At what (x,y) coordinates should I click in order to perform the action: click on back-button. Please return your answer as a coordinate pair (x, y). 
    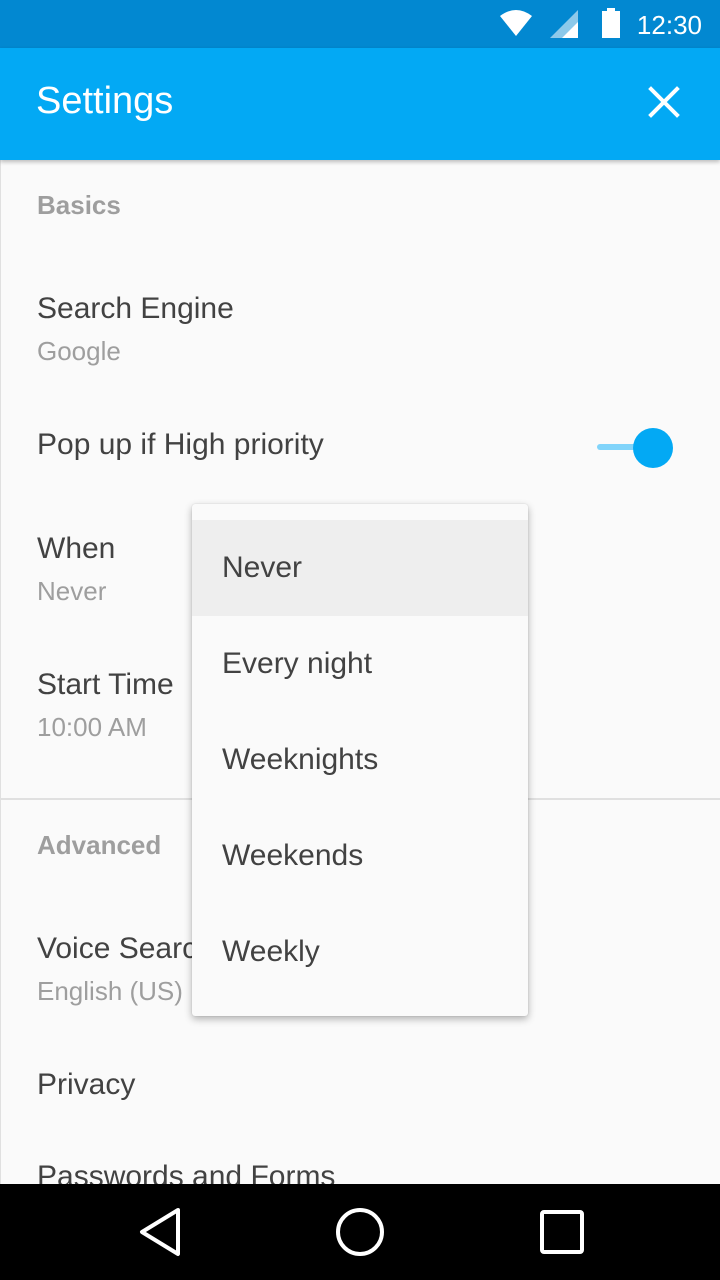
    Looking at the image, I should click on (160, 1232).